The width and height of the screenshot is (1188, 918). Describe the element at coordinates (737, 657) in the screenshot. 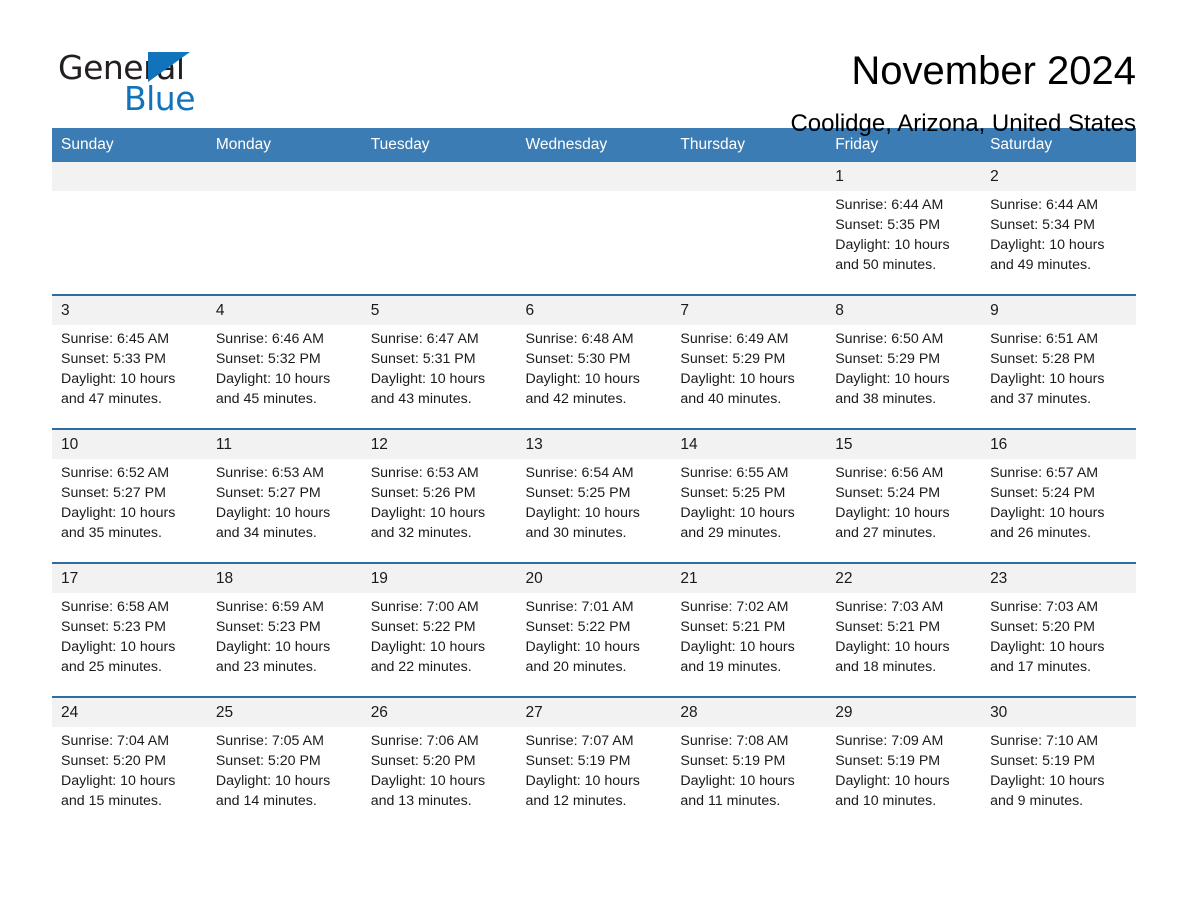

I see `daylight-text: Daylight: 10 hours and 19 minutes.` at that location.